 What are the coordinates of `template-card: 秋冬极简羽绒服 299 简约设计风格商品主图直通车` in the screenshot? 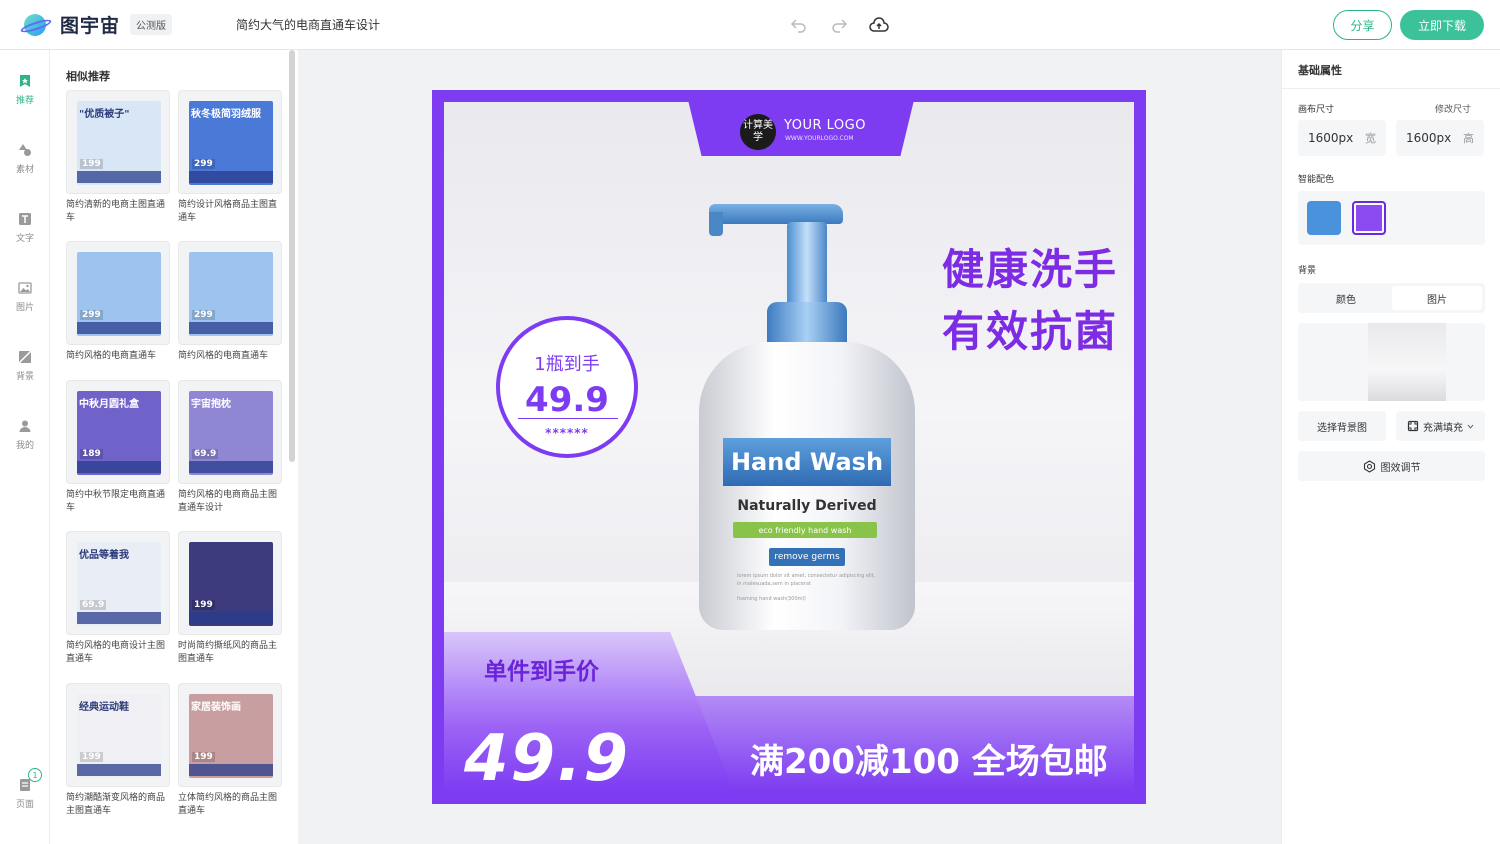 It's located at (230, 157).